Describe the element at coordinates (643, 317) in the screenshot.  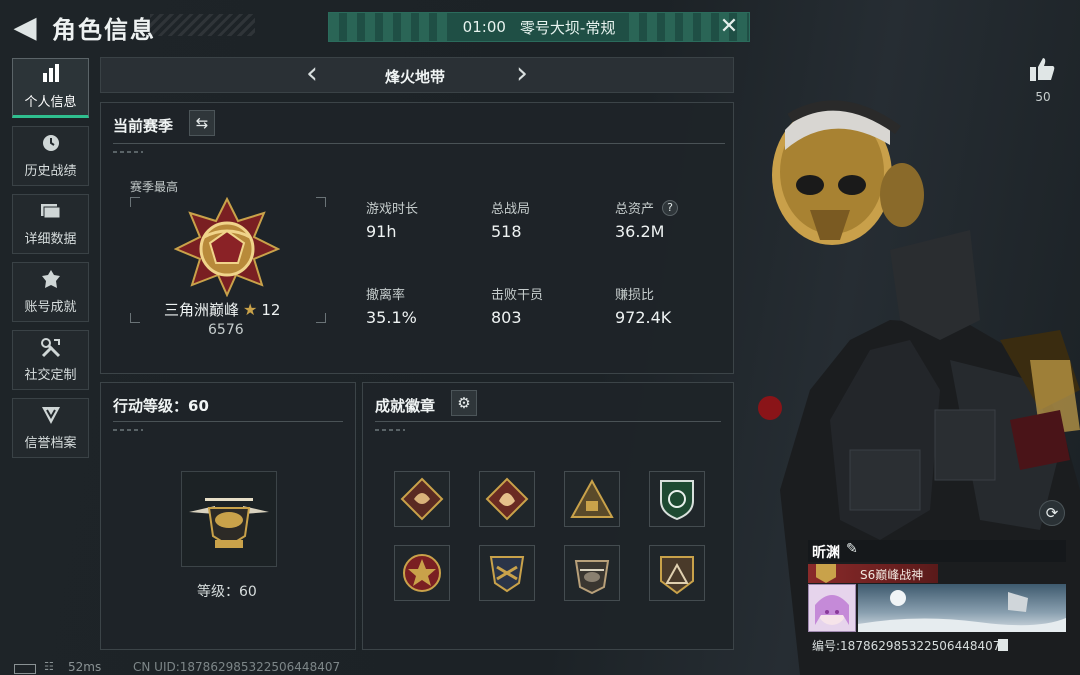
I see `stat-value: 972.4K` at that location.